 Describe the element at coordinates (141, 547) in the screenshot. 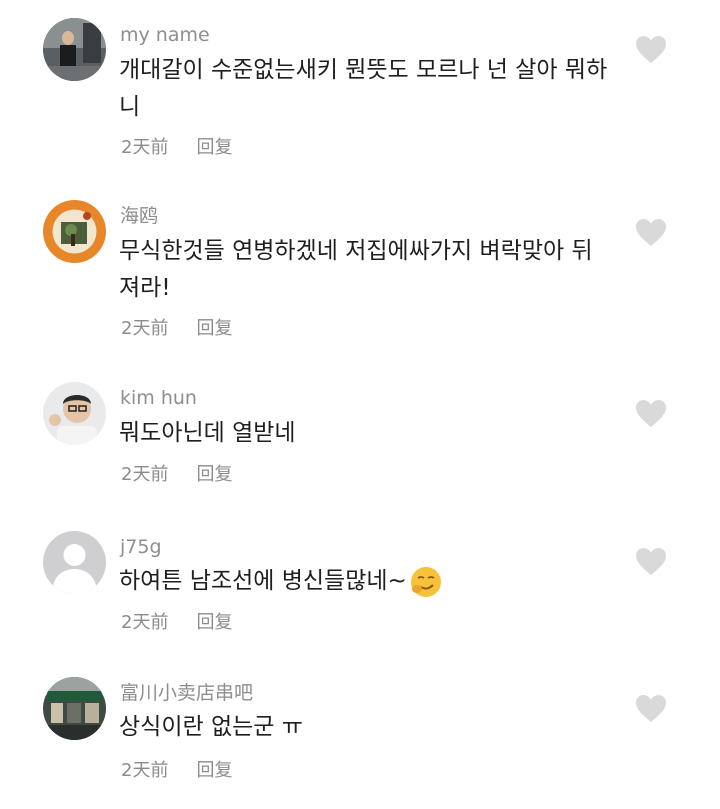

I see `username: j75g` at that location.